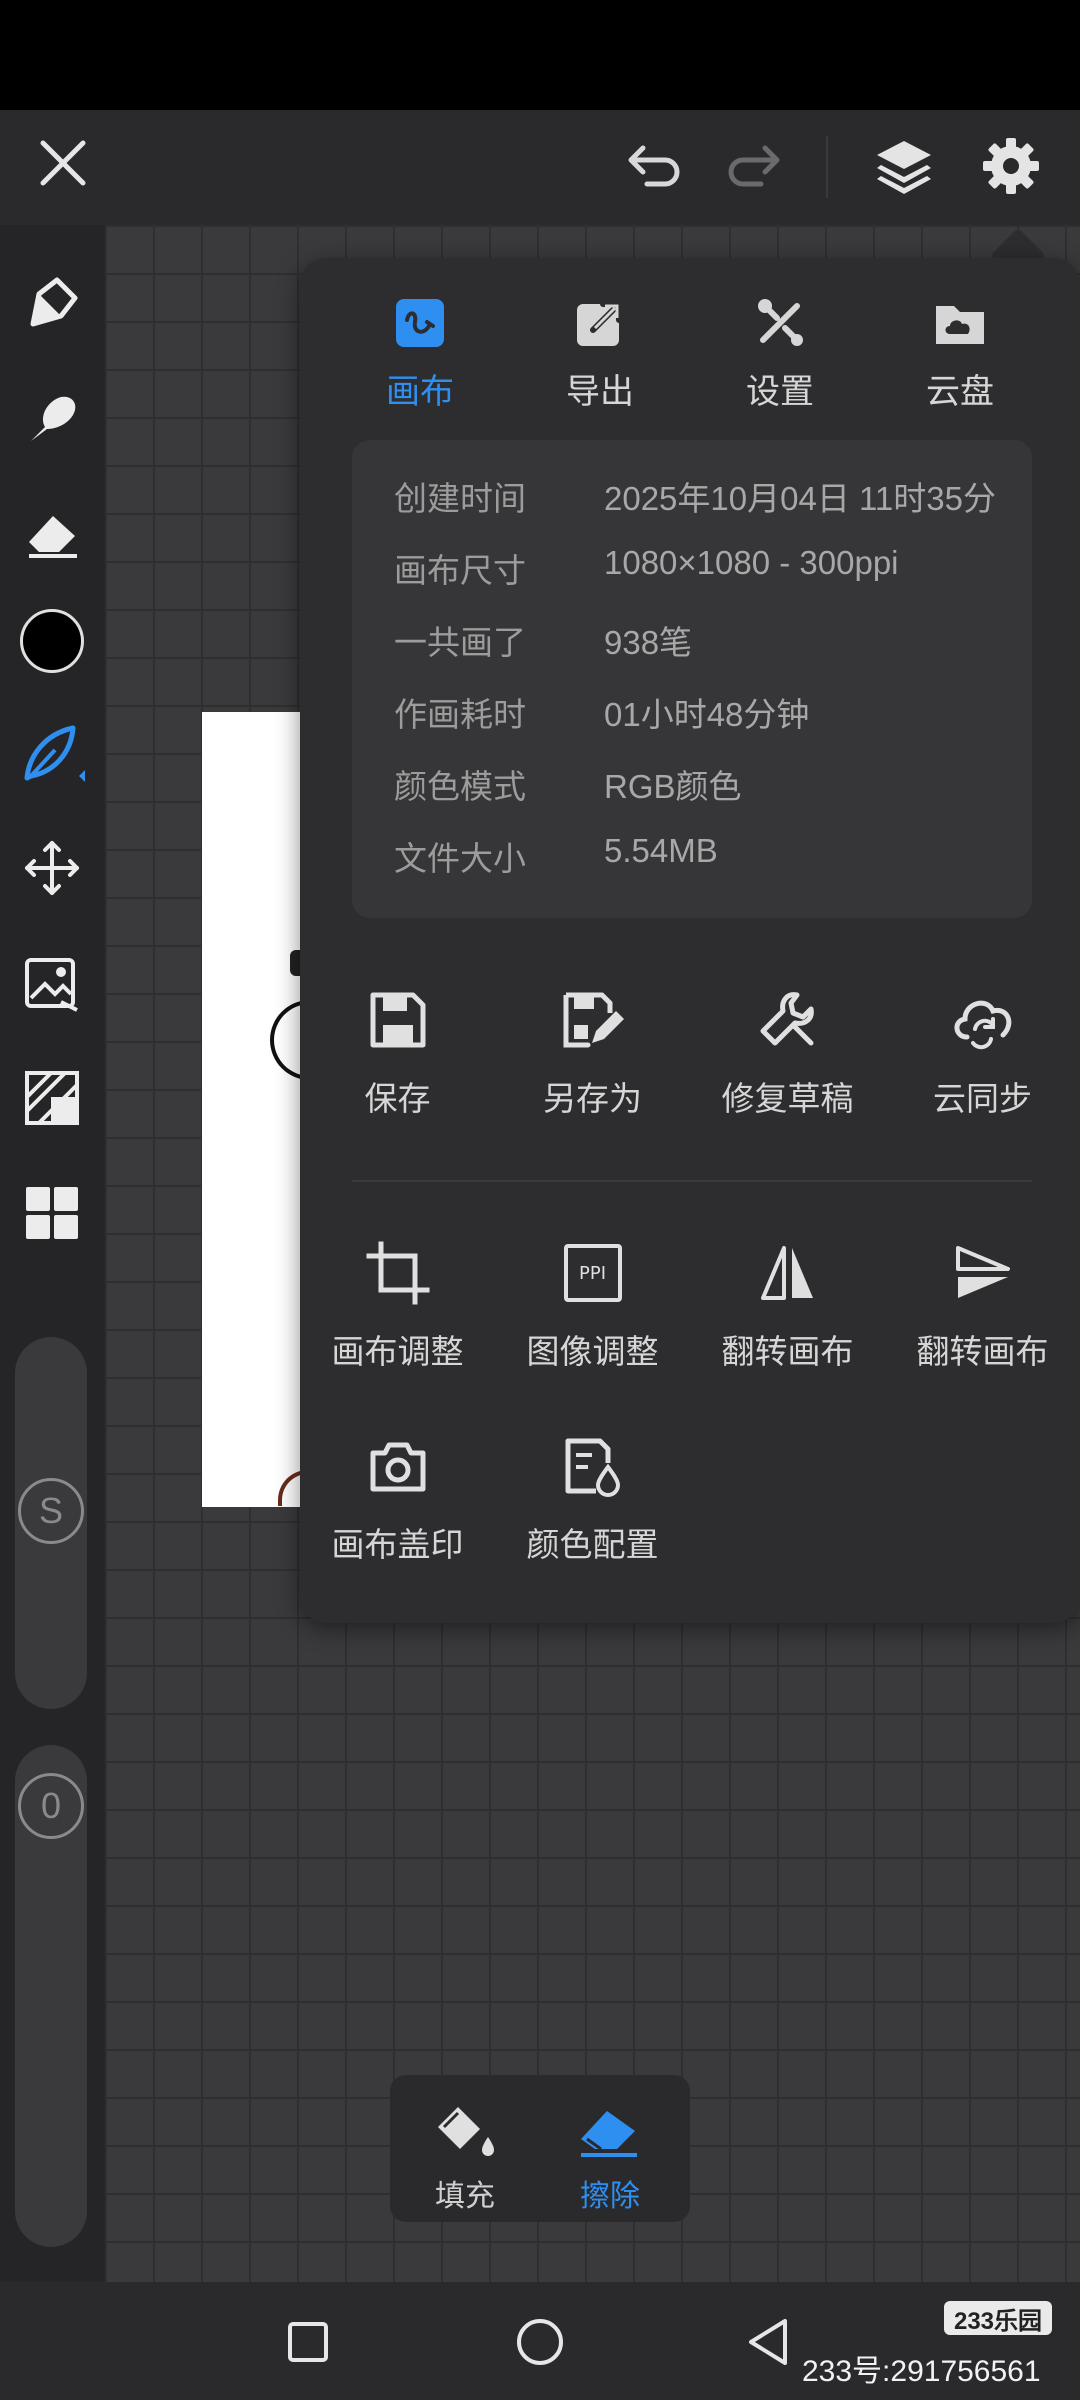 Image resolution: width=1080 pixels, height=2400 pixels. I want to click on save-as-icon, so click(592, 1020).